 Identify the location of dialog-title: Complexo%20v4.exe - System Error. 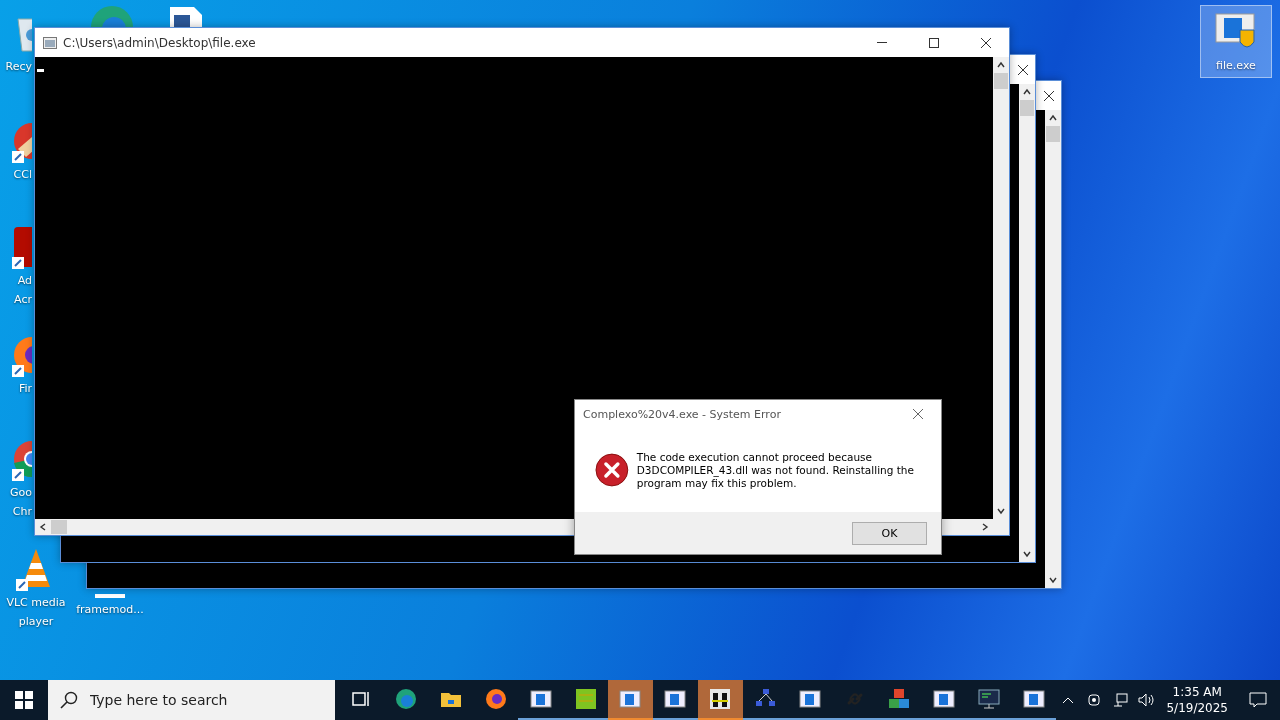
(682, 414).